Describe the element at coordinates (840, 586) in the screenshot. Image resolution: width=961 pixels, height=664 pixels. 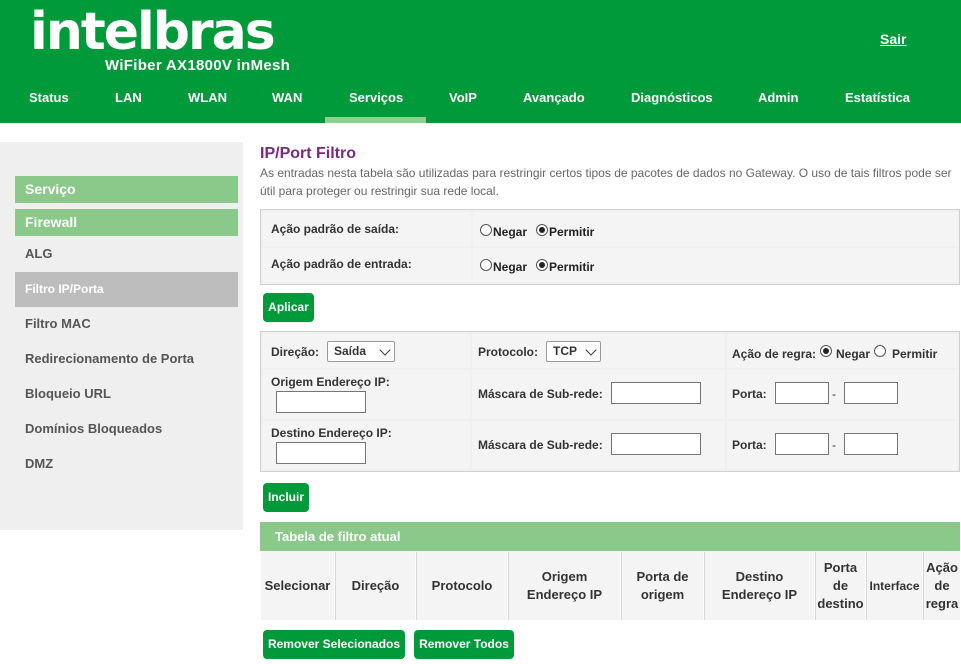
I see `col-porta-destino: Porta de destino` at that location.